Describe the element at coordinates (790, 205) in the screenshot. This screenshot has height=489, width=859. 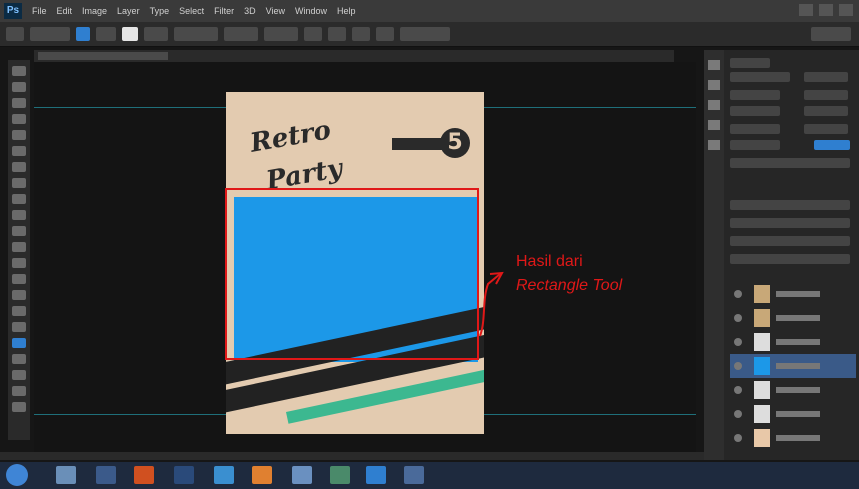
I see `layers-panel-tab` at that location.